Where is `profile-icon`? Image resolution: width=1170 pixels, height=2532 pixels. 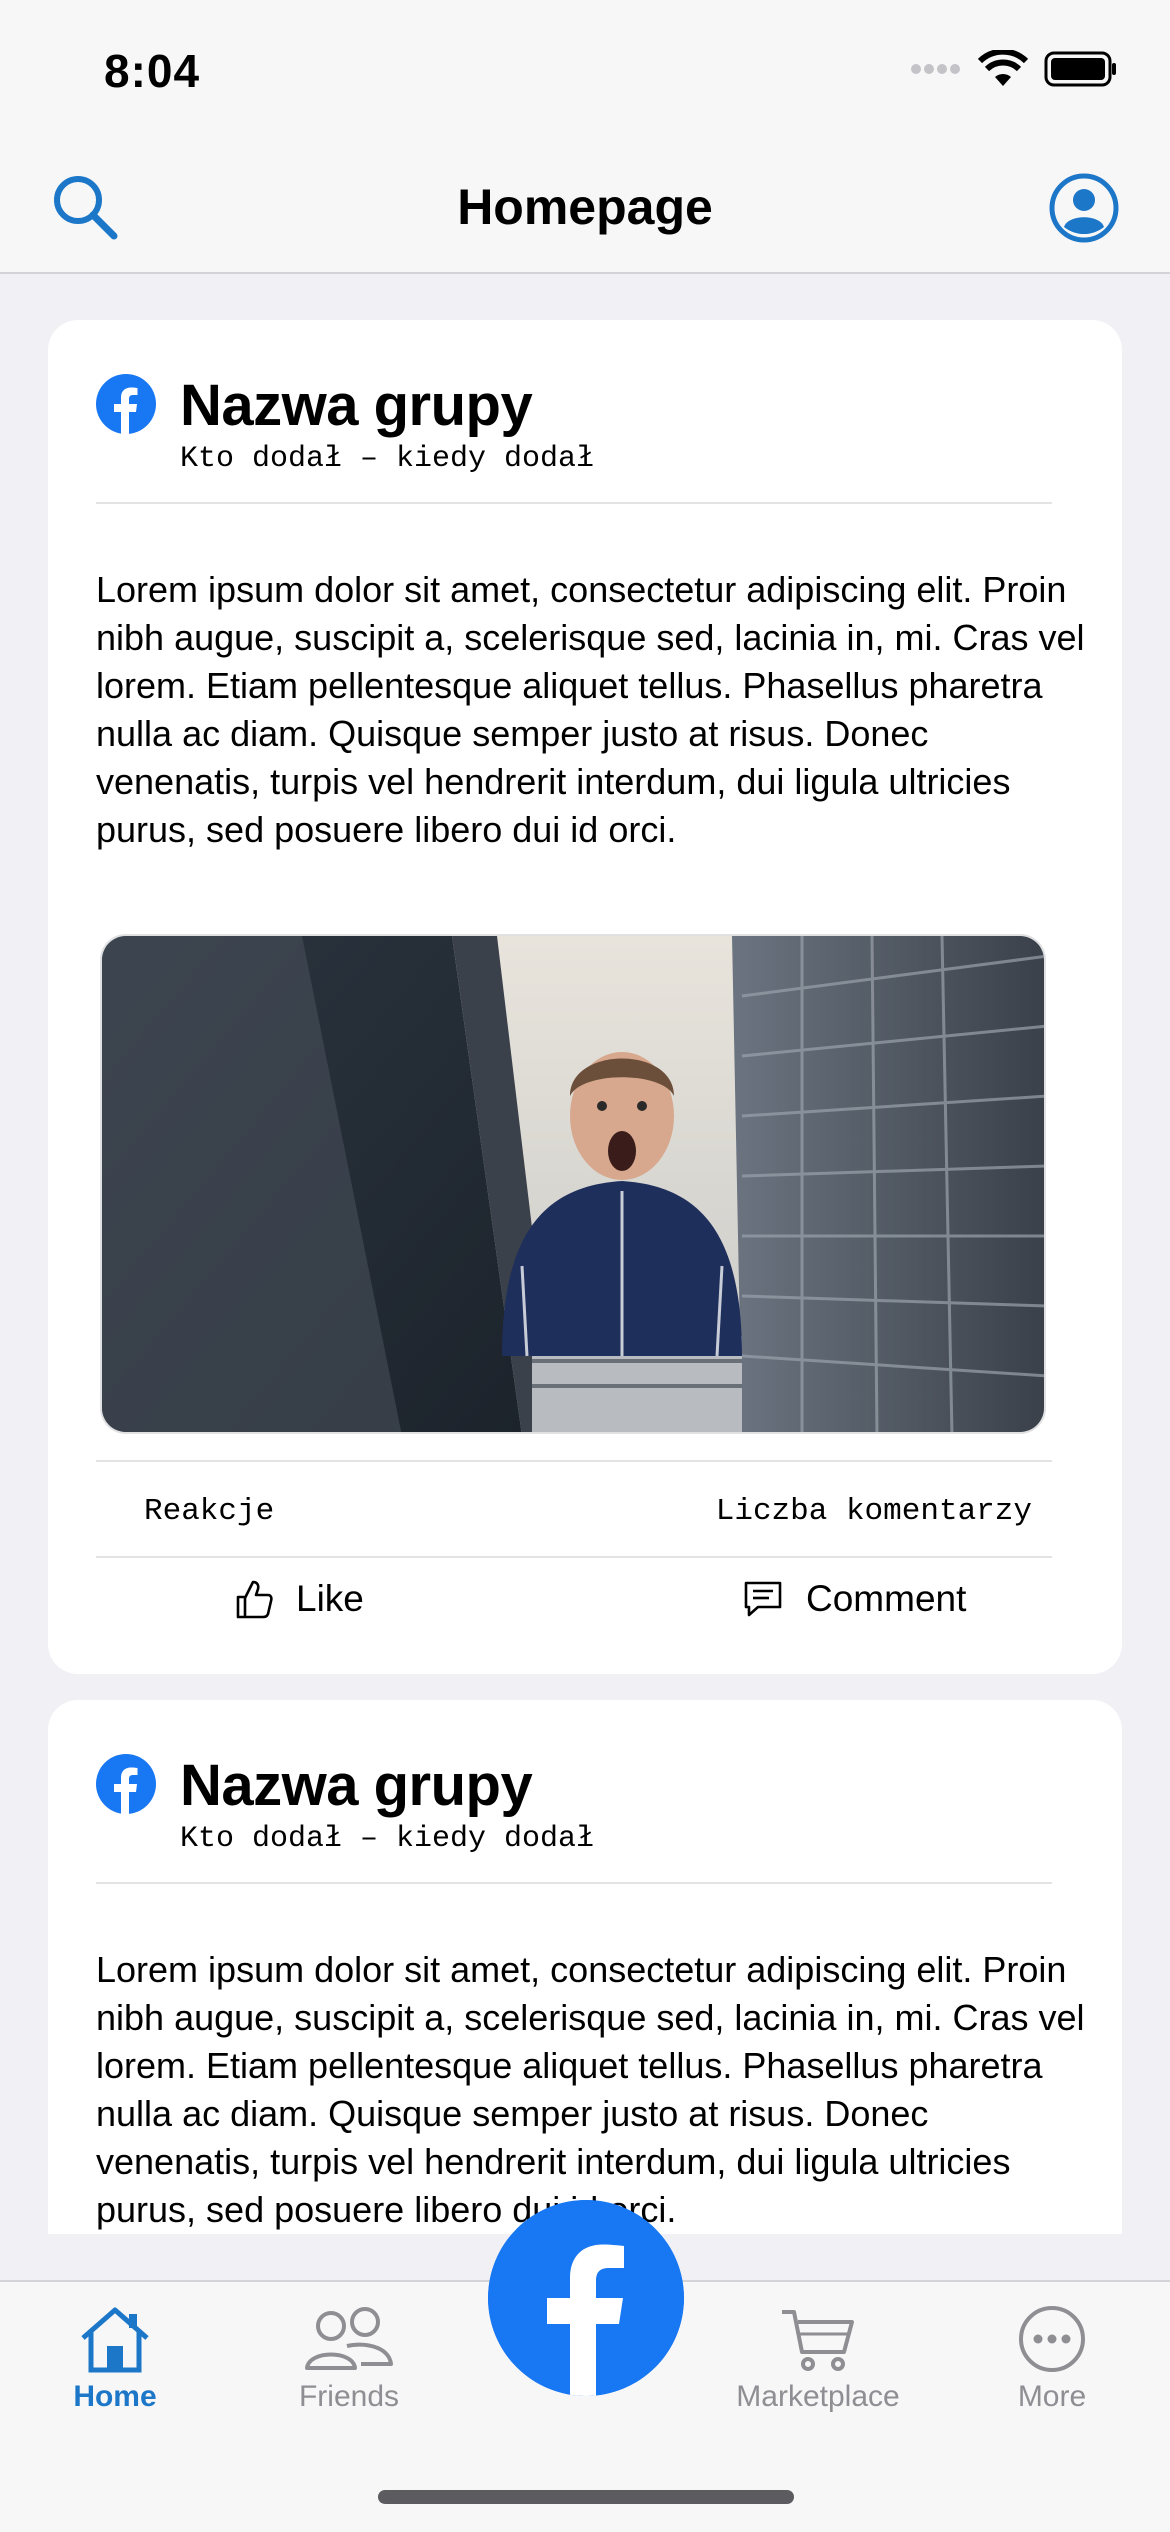
profile-icon is located at coordinates (1084, 208).